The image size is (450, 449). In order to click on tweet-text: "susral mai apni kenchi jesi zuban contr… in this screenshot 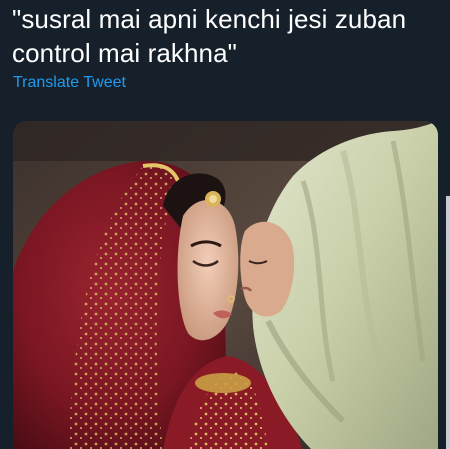, I will do `click(209, 36)`.